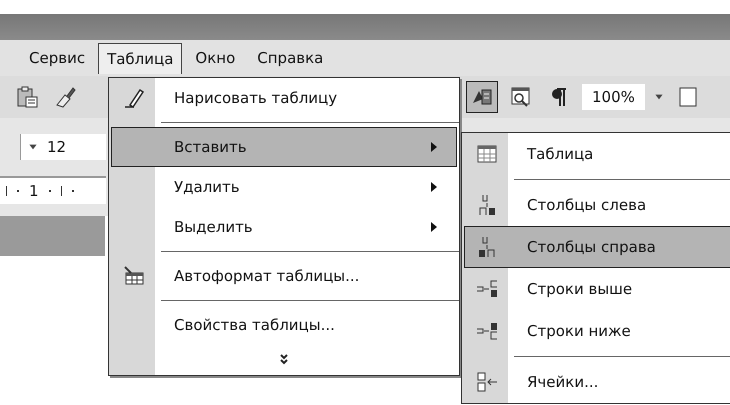 Image resolution: width=730 pixels, height=405 pixels. I want to click on menu-entry: Столбцы справа, so click(597, 247).